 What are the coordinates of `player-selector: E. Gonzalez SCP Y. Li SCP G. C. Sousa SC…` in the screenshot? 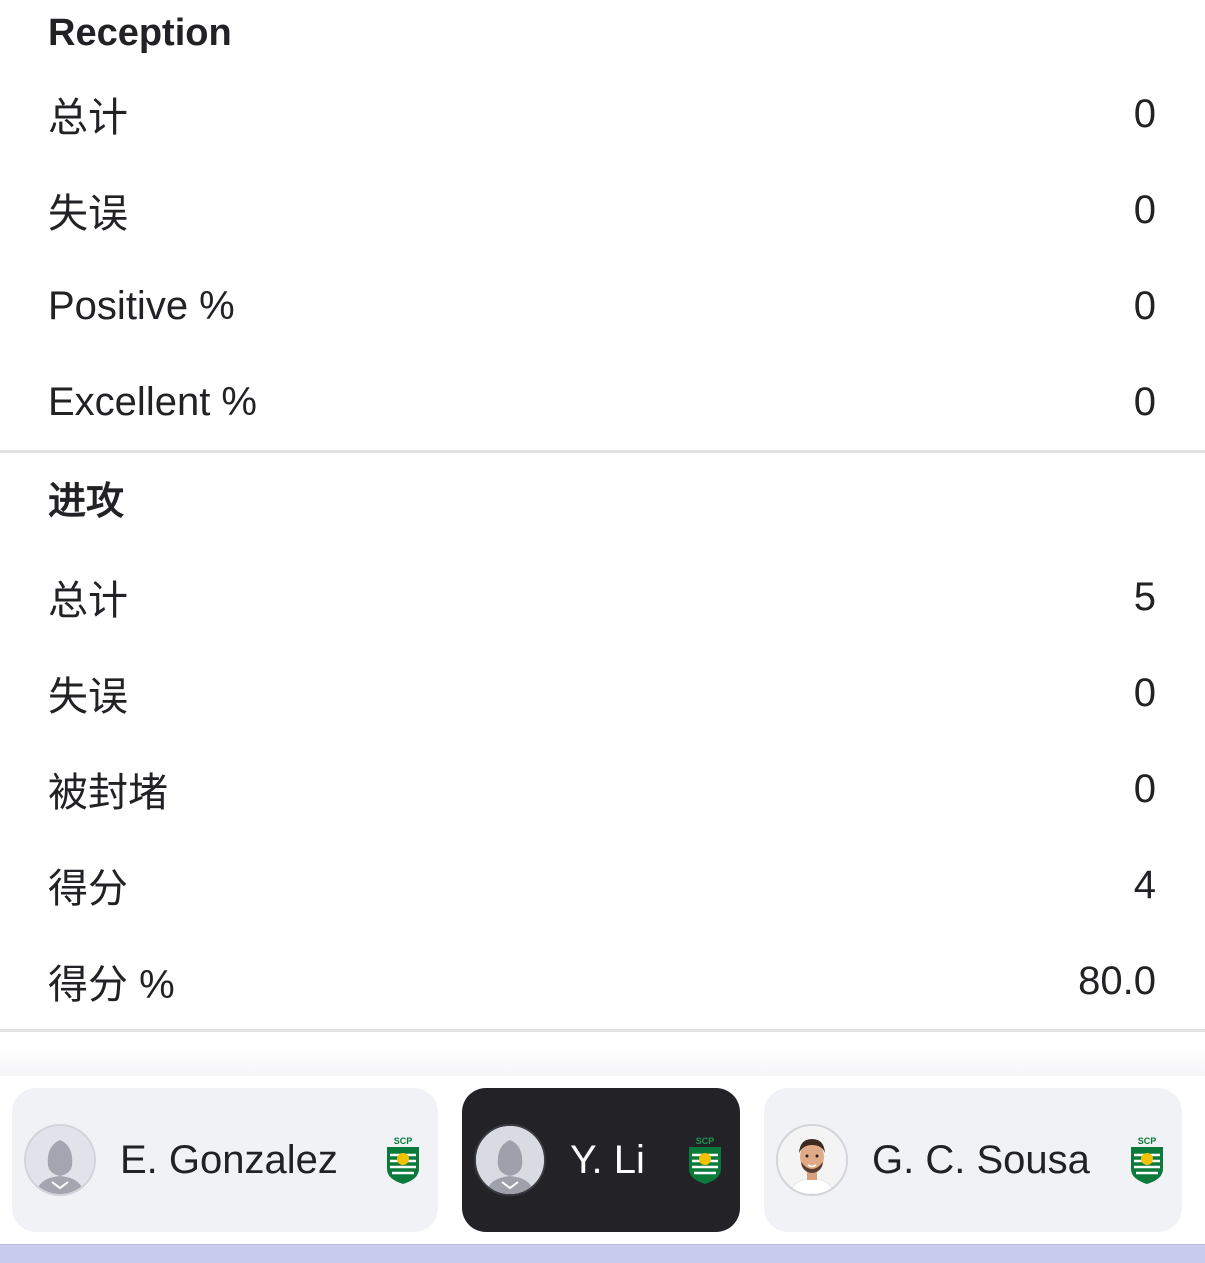 It's located at (602, 1160).